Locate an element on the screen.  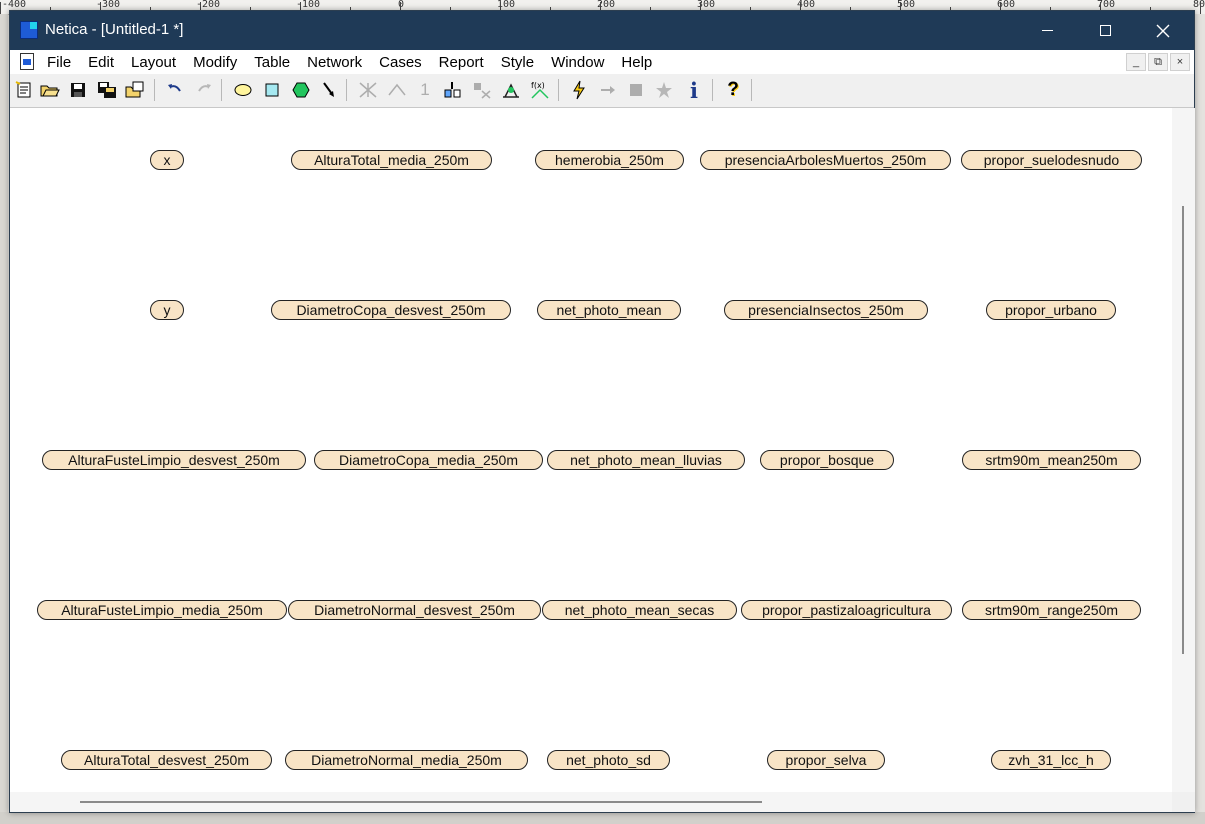
node-zvh-31-lcc-h: zvh_31_lcc_h is located at coordinates (1051, 760).